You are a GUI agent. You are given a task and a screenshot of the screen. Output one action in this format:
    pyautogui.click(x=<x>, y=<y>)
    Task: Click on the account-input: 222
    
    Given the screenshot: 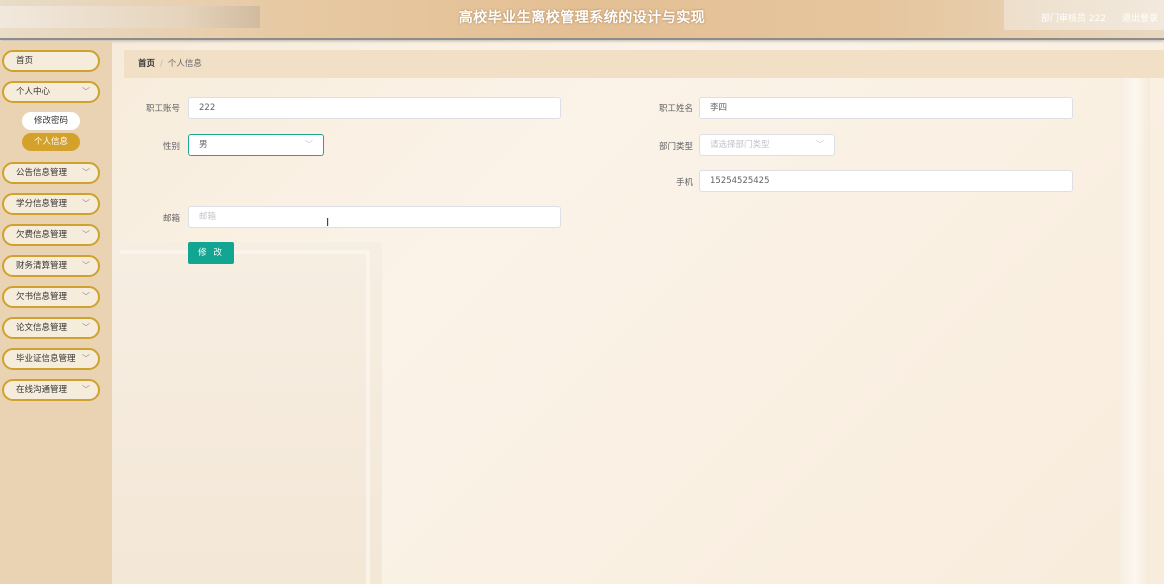 What is the action you would take?
    pyautogui.click(x=374, y=108)
    